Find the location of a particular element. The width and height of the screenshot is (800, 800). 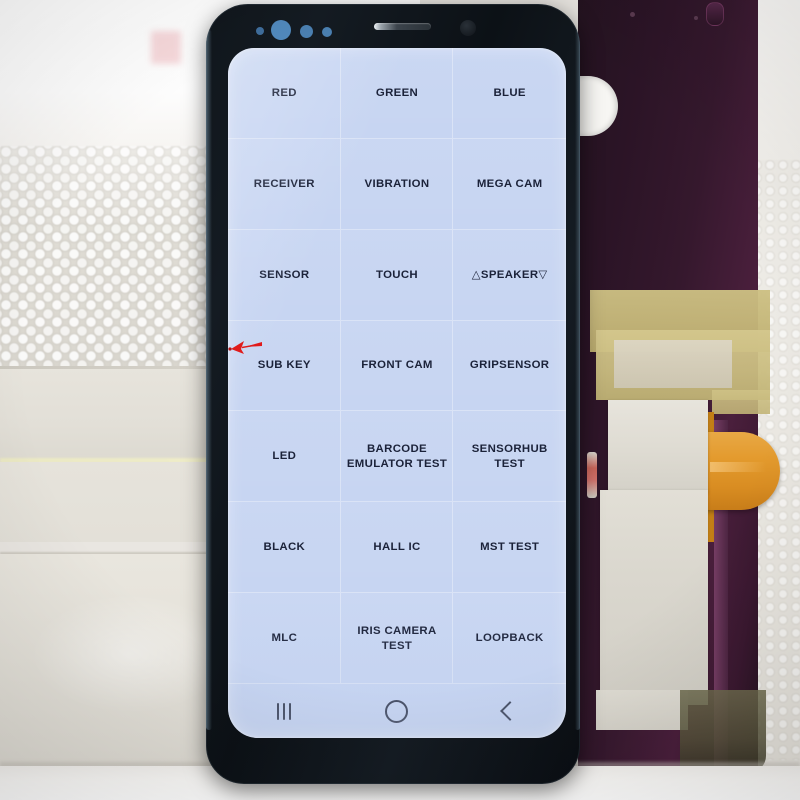

grid-cell-label: SENSOR is located at coordinates (284, 274).